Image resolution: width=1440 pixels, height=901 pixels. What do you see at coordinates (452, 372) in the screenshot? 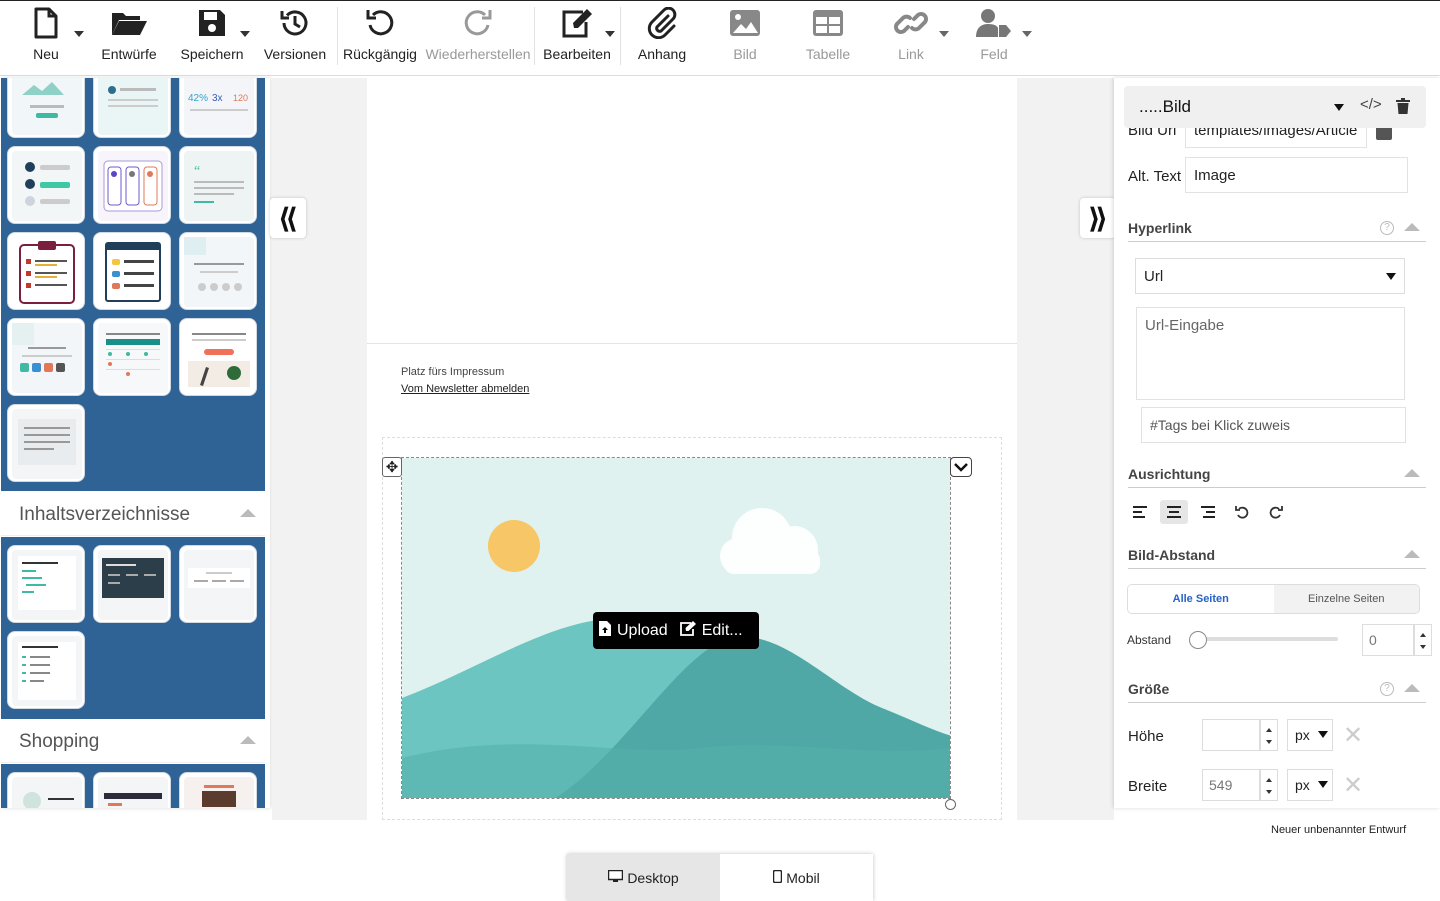
I see `impressum-placeholder: Platz fürs Impressum` at bounding box center [452, 372].